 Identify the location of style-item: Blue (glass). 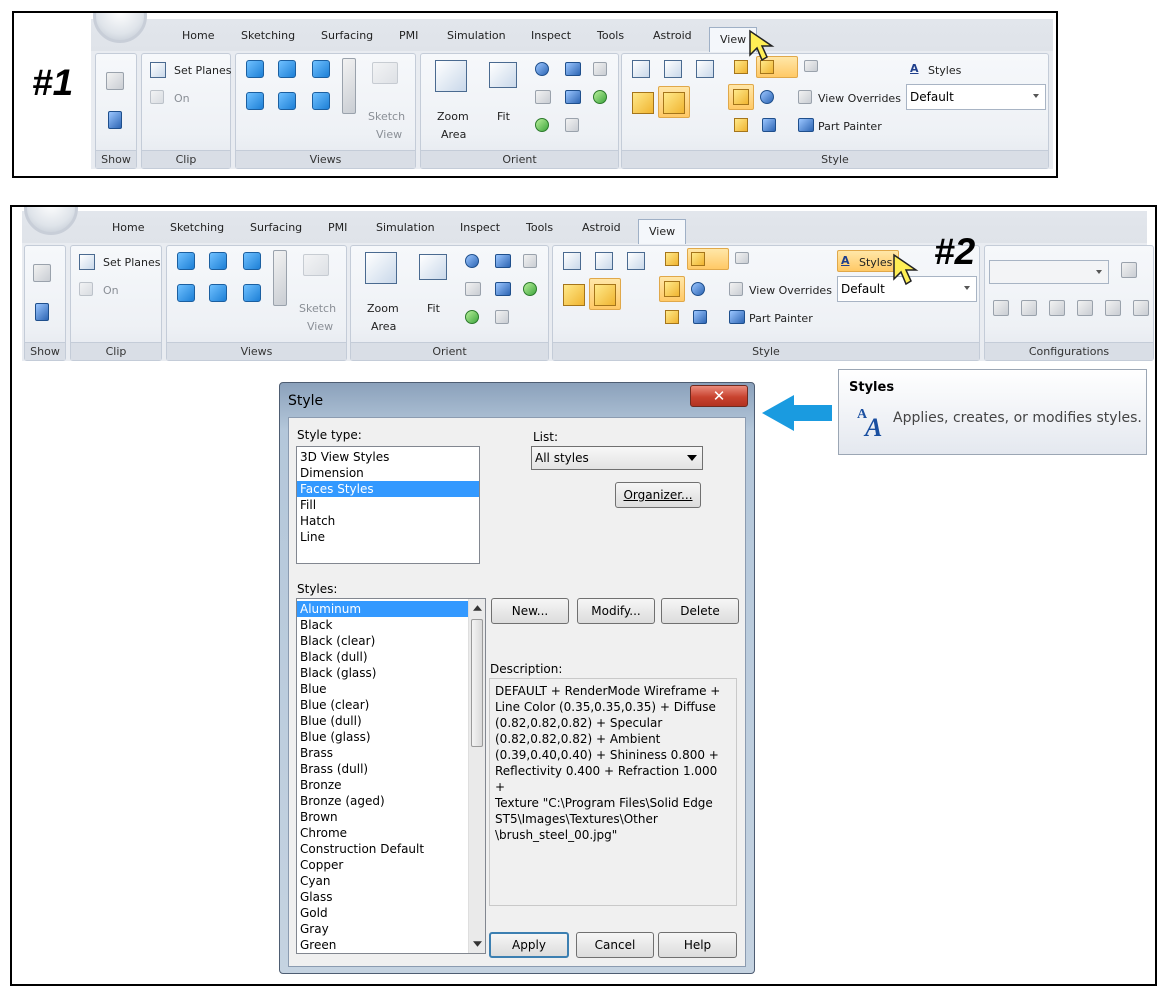
(383, 737).